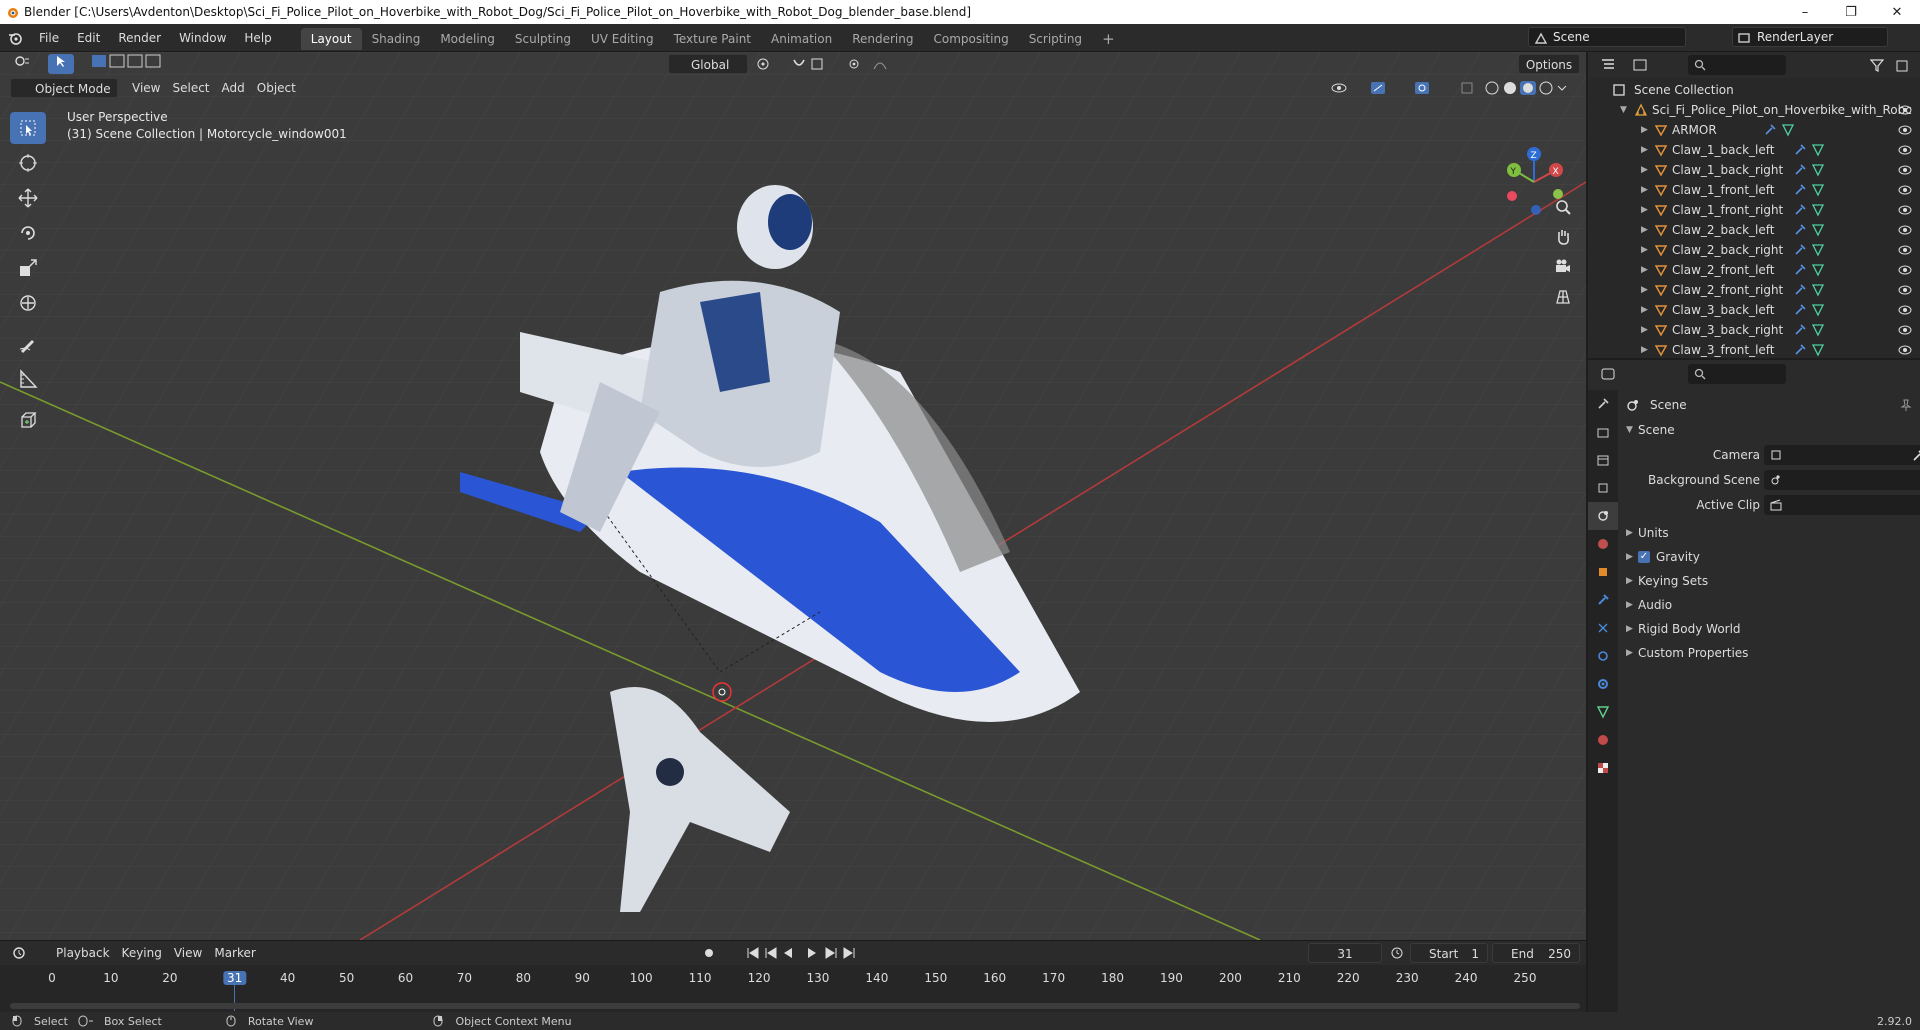  I want to click on selection-modes-icons, so click(129, 64).